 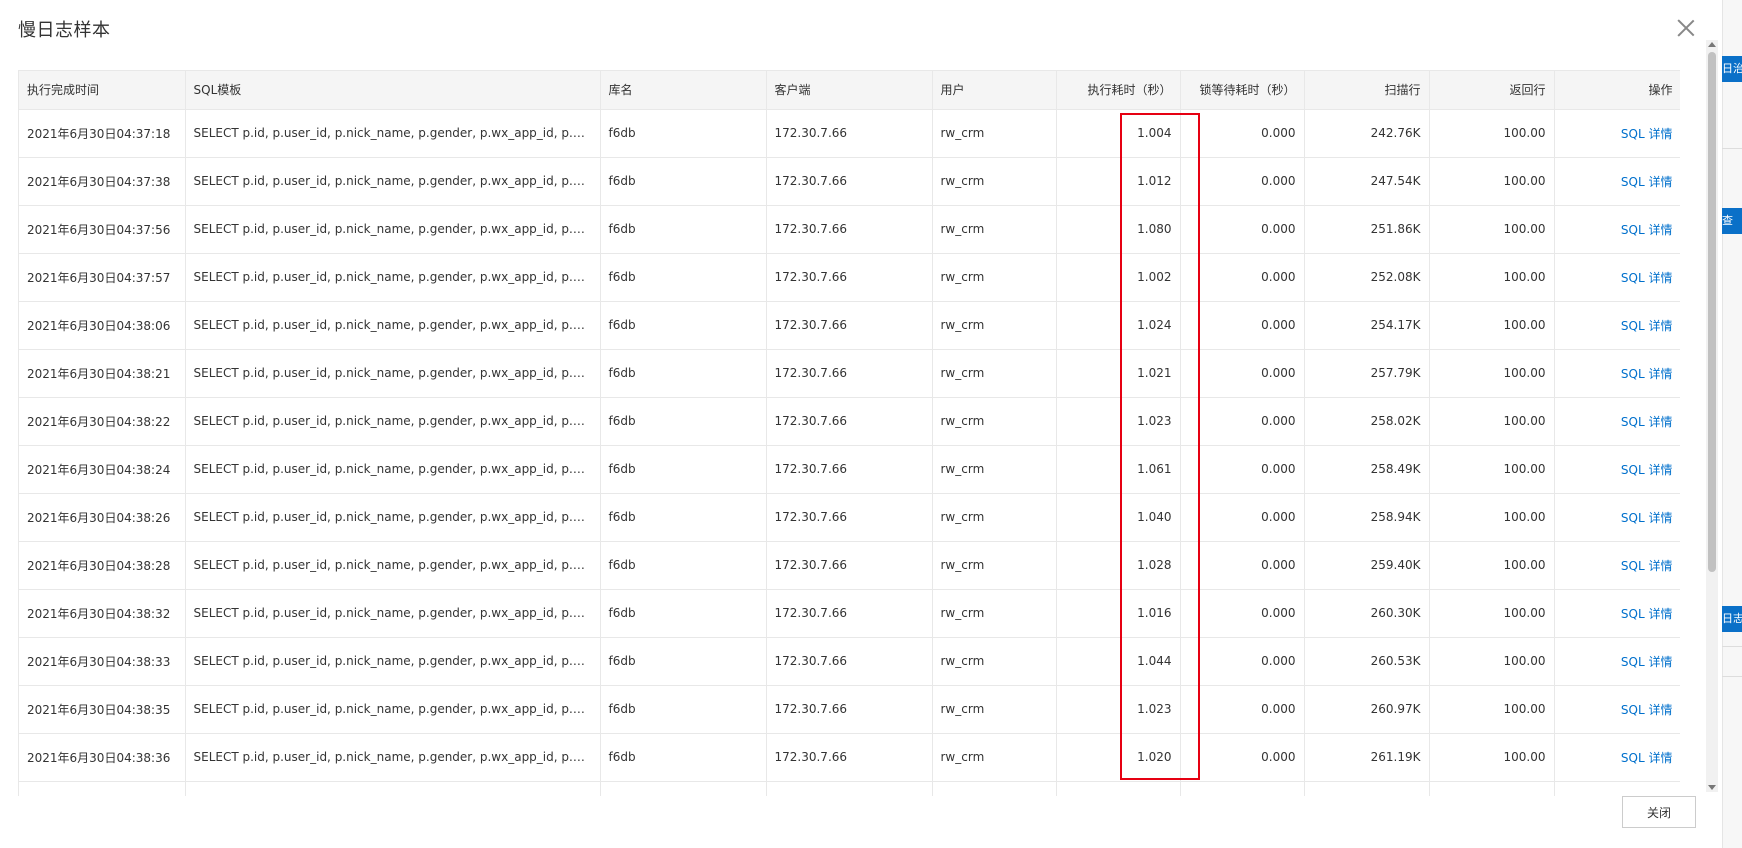 I want to click on cell-sql-template, so click(x=393, y=788).